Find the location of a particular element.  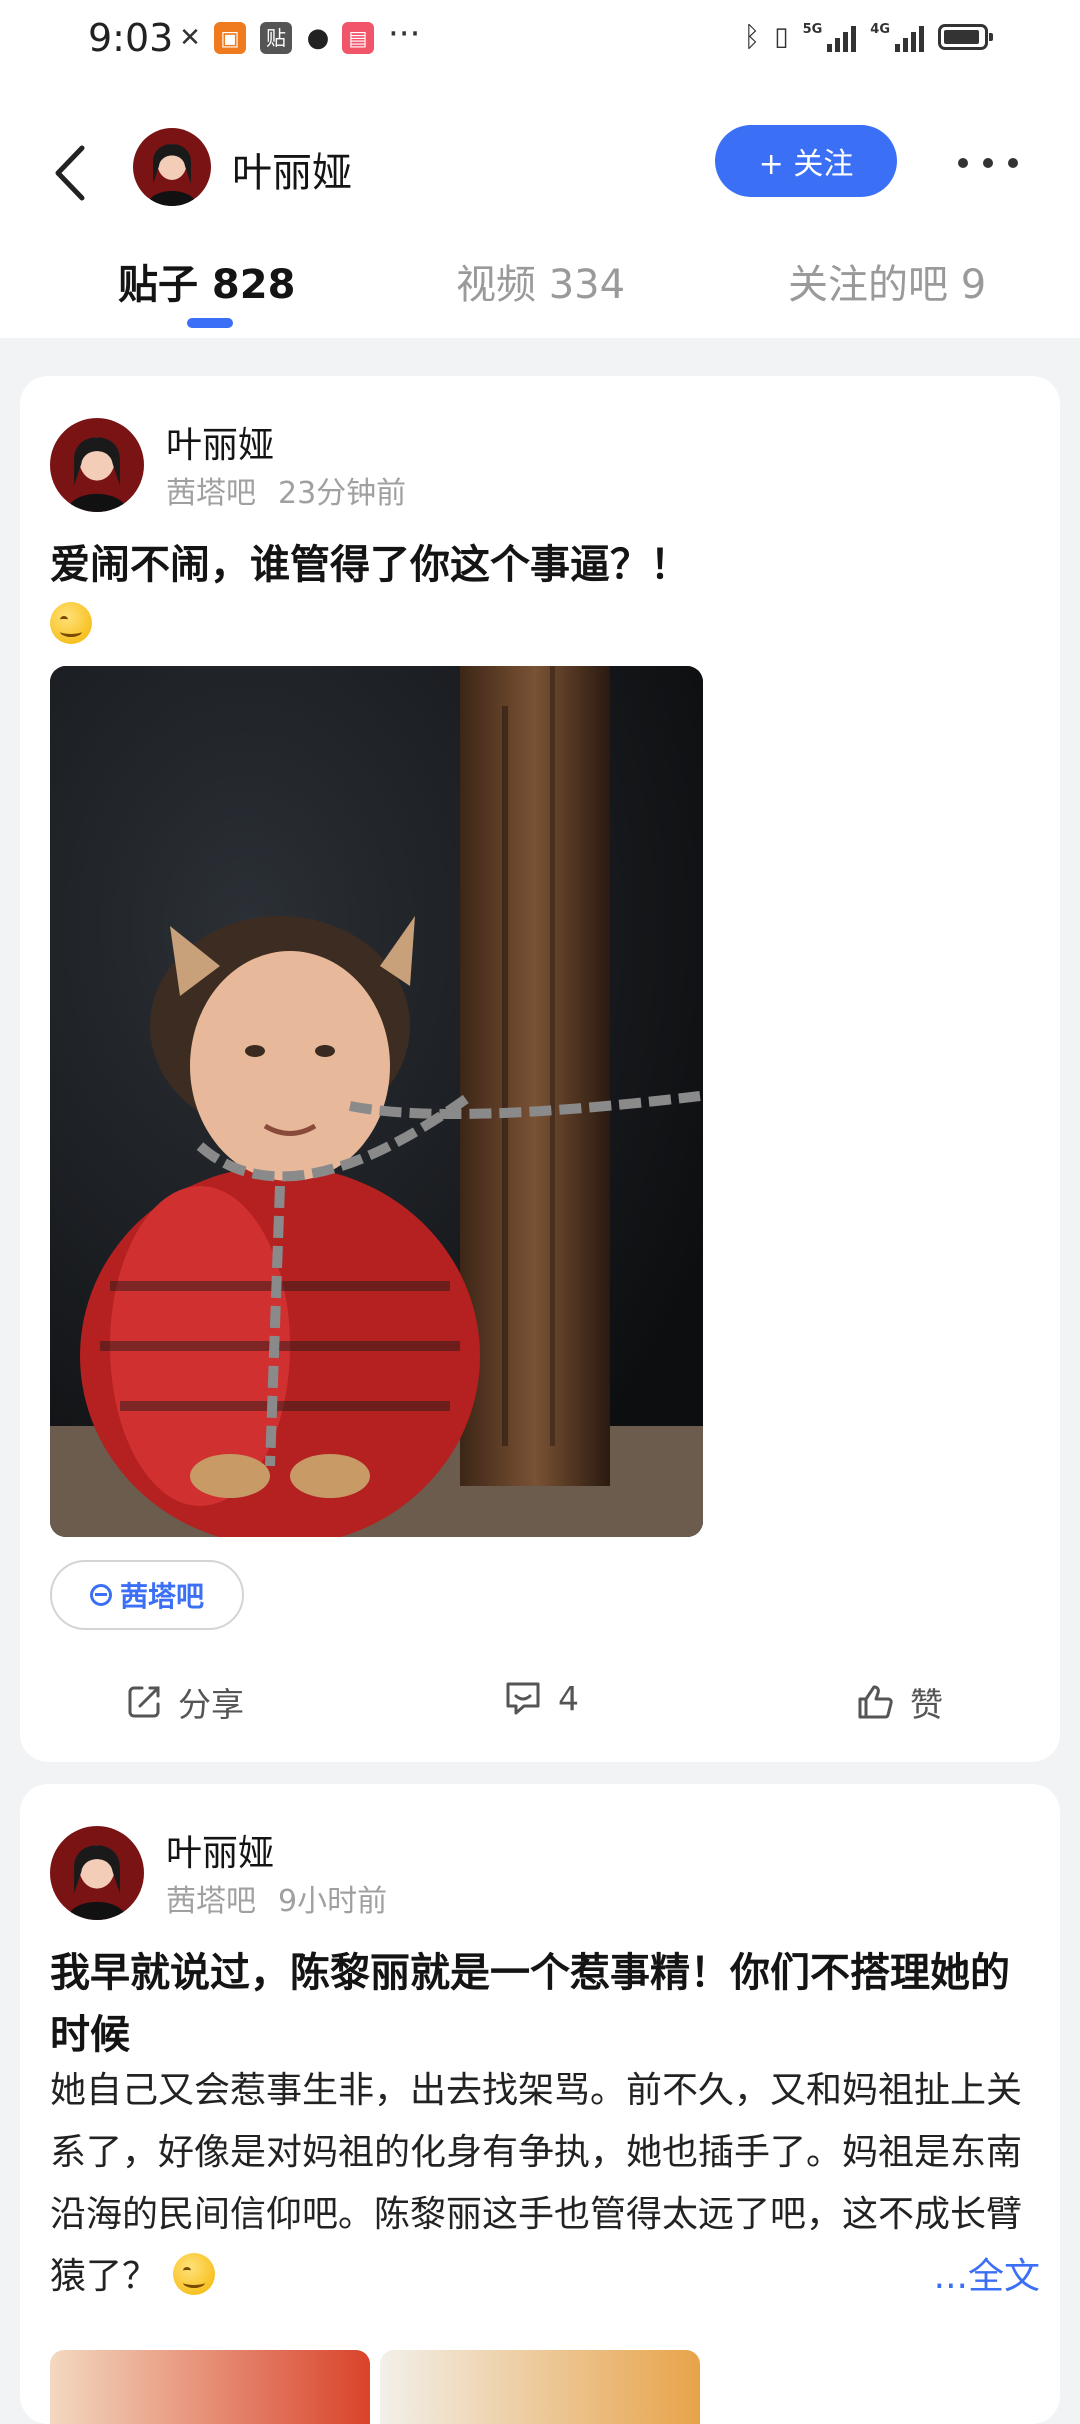

silent-icon: ✕ is located at coordinates (190, 38).